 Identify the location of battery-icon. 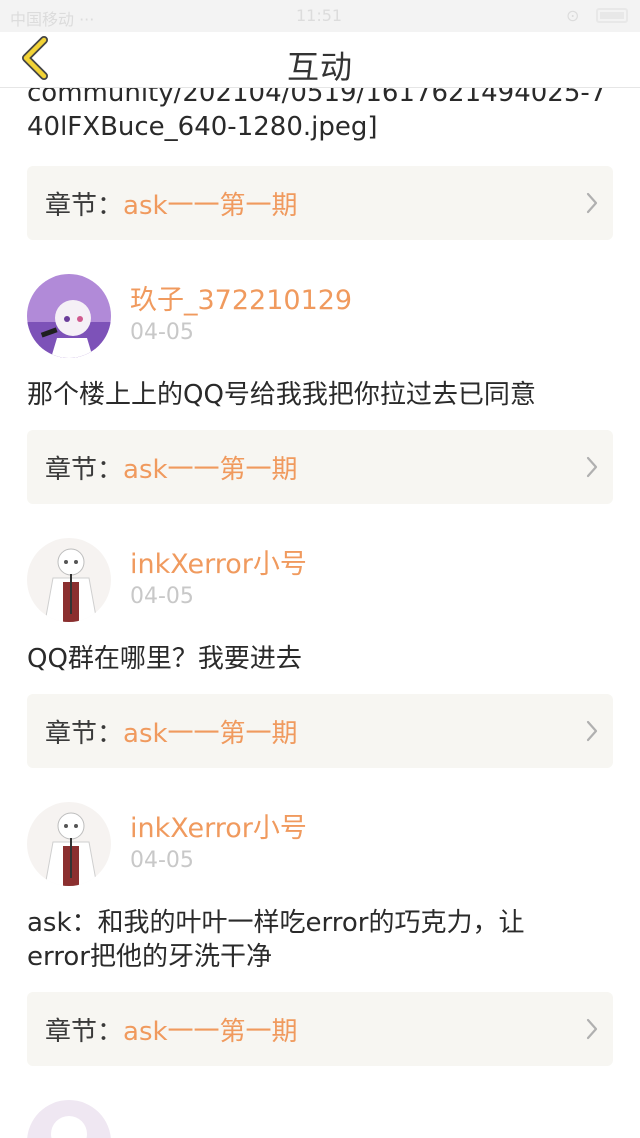
(612, 15).